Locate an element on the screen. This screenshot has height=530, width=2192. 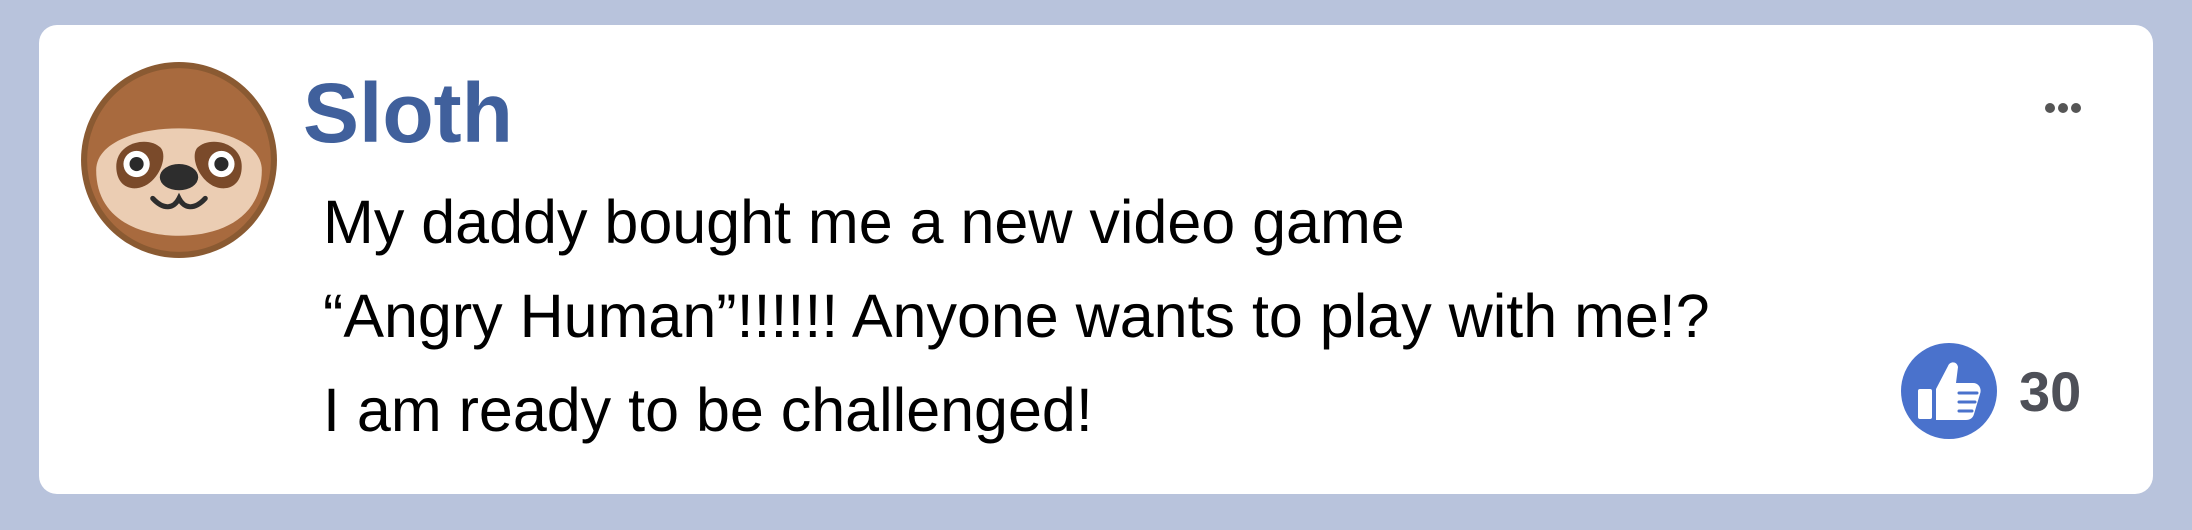
like-count: 30 is located at coordinates (2050, 391).